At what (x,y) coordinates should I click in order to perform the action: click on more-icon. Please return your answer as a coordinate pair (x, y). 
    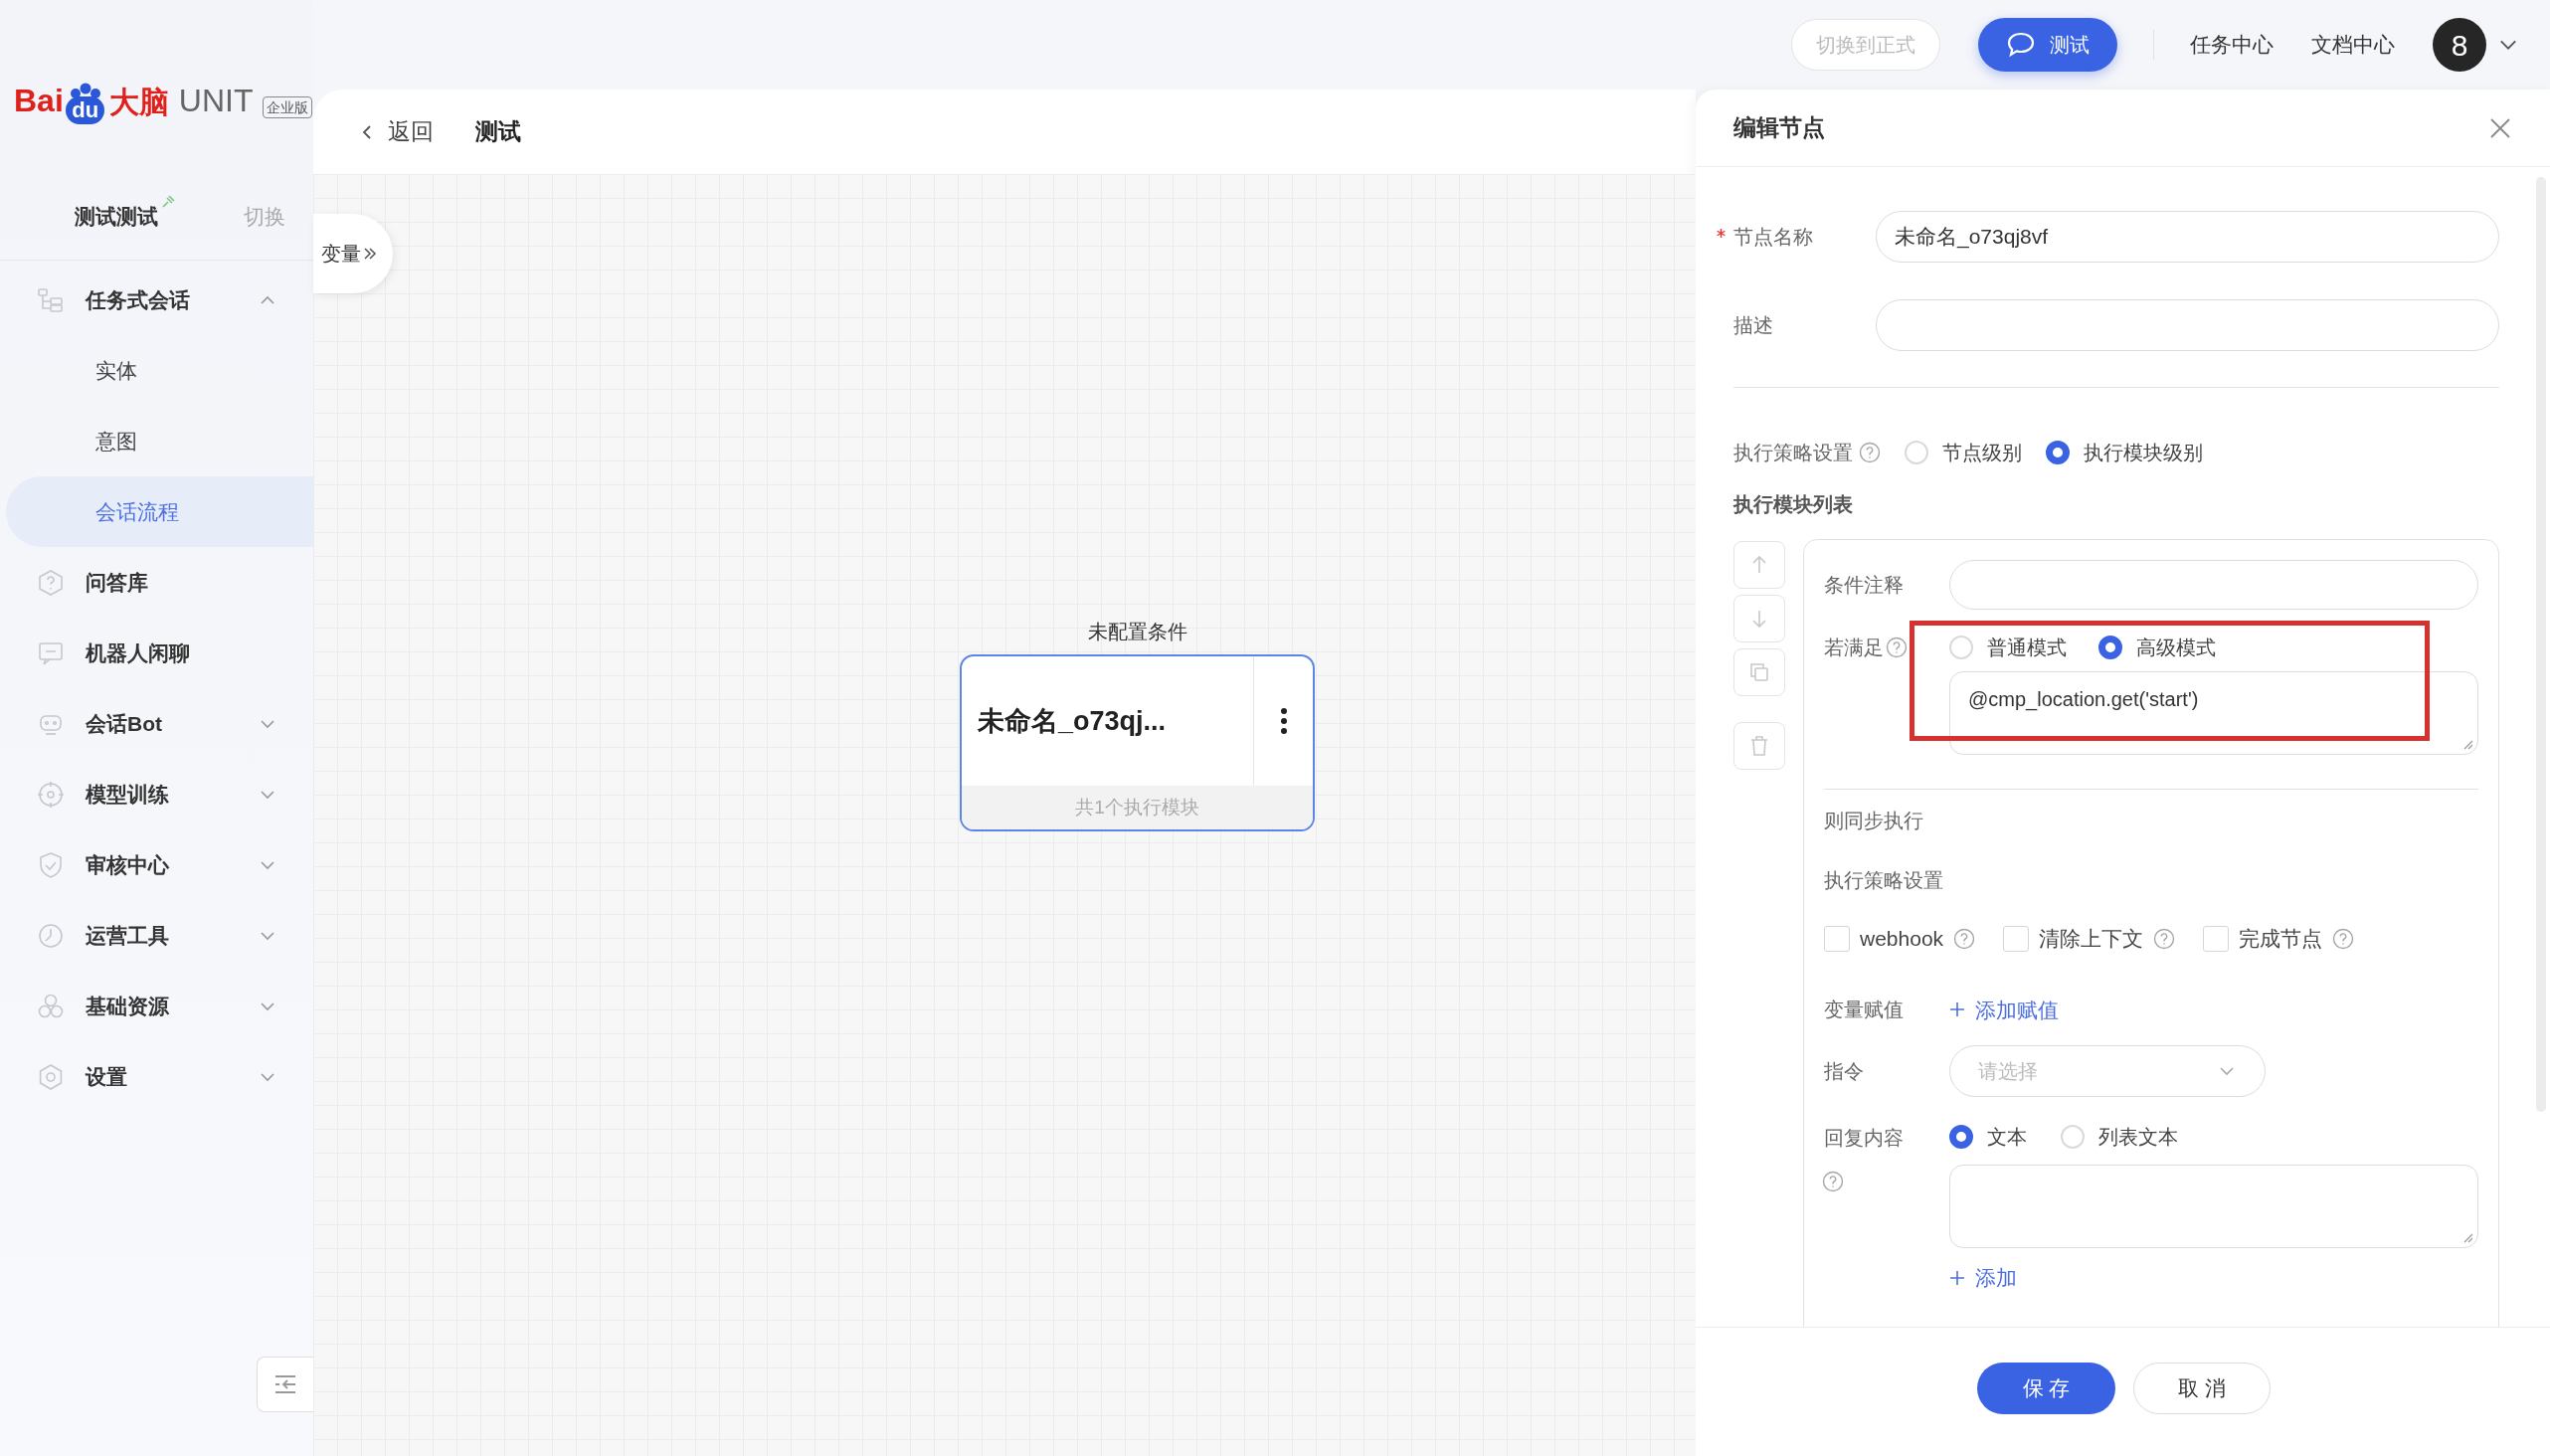
    Looking at the image, I should click on (1283, 721).